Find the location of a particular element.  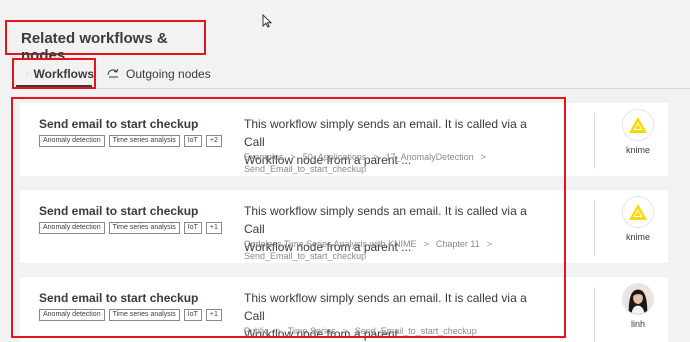

more-tags-badge: +2 is located at coordinates (213, 141).